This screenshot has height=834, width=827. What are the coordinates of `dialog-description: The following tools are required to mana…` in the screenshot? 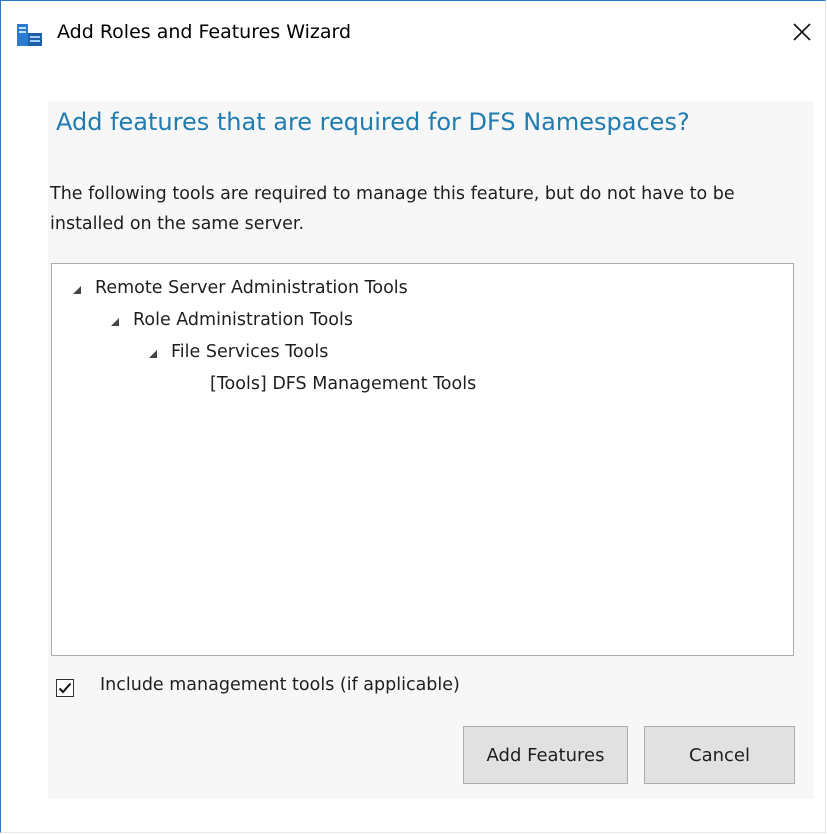 It's located at (392, 209).